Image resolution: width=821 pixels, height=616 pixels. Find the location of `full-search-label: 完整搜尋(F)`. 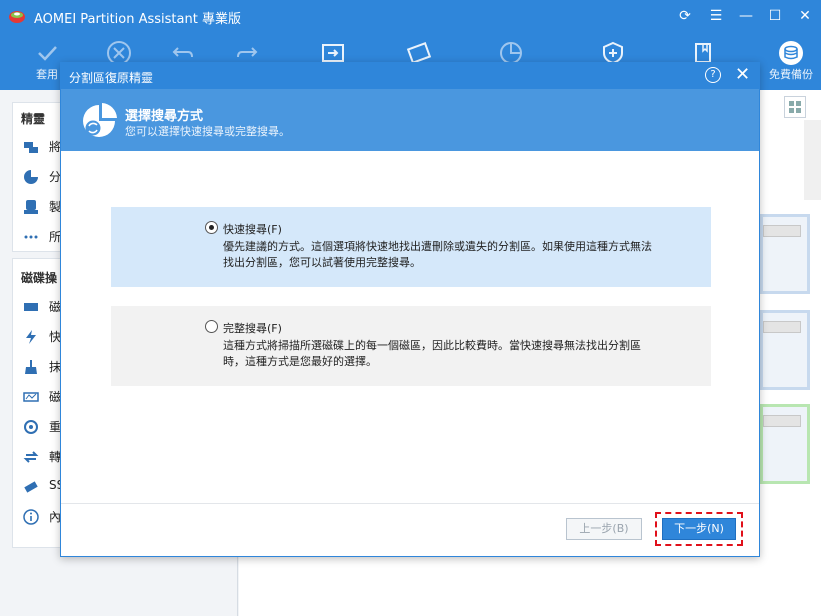

full-search-label: 完整搜尋(F) is located at coordinates (252, 328).